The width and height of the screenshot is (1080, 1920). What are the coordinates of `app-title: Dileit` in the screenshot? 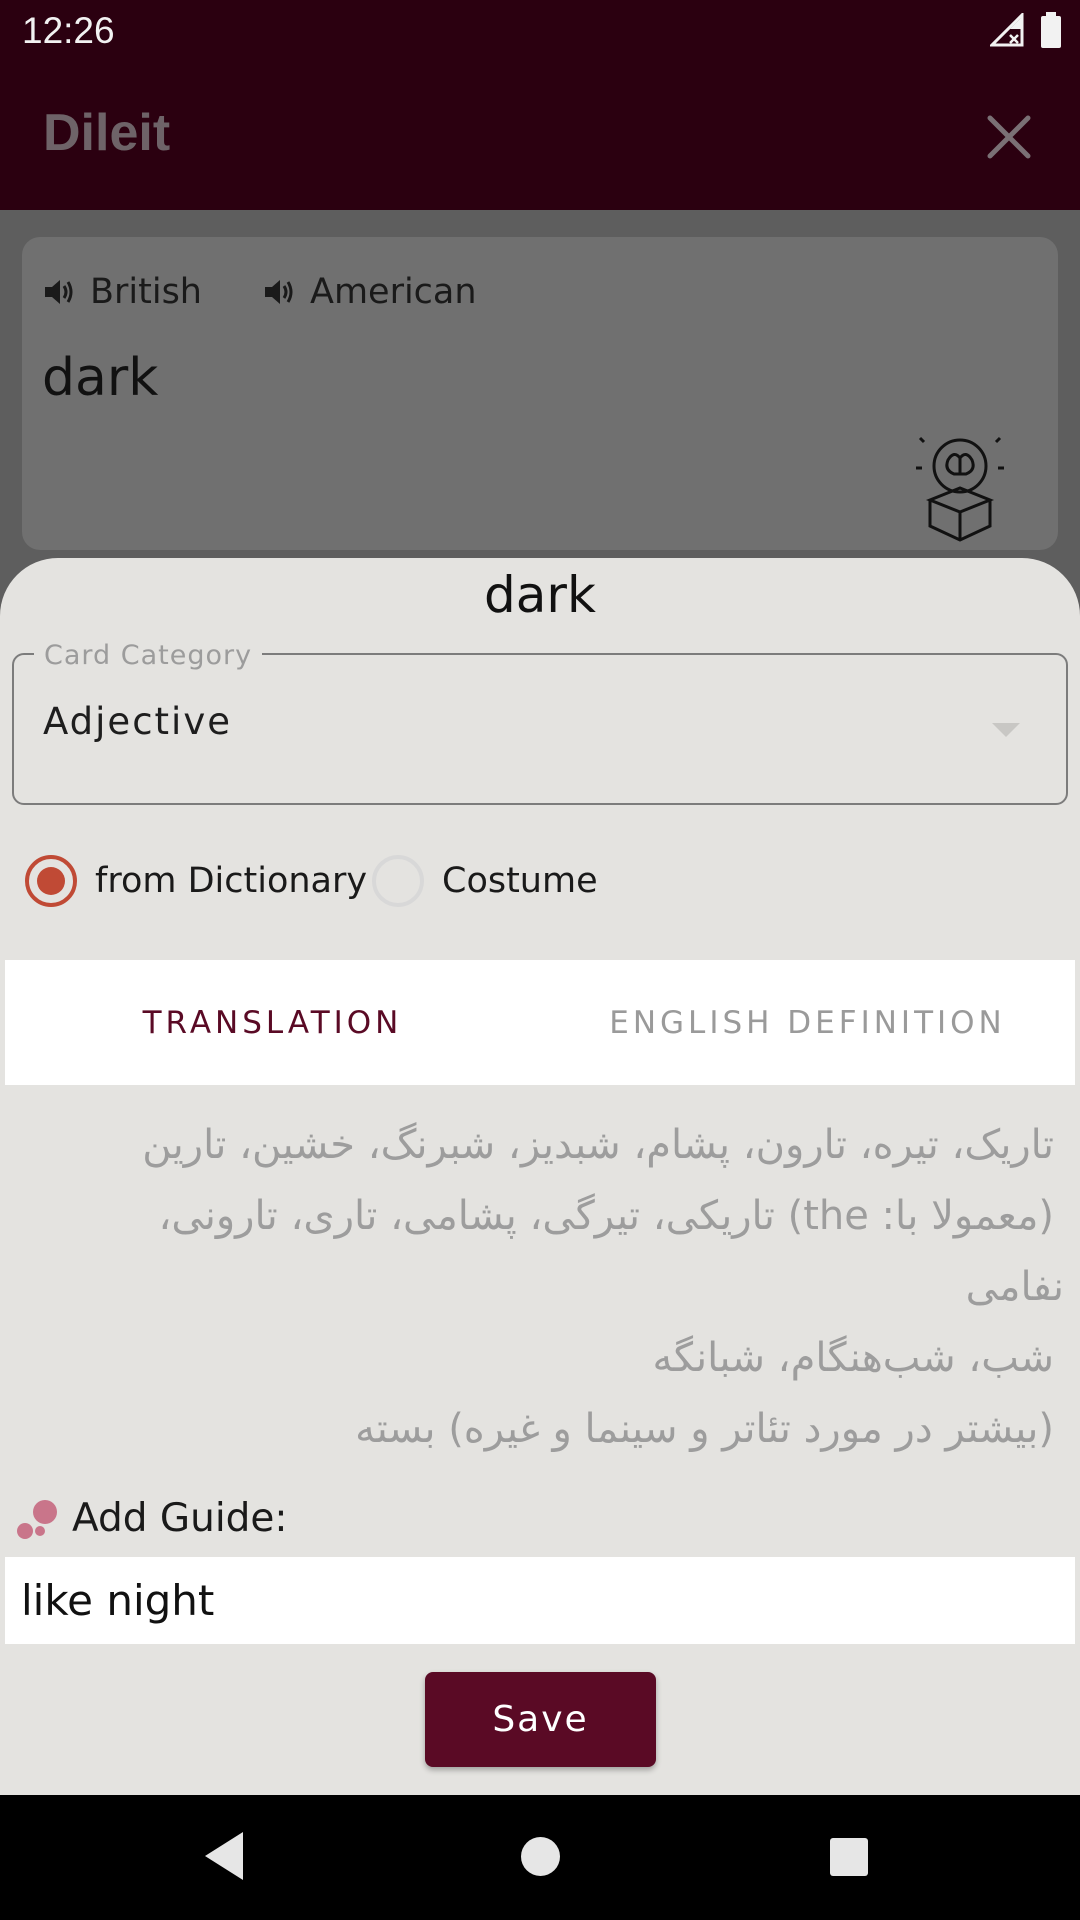 It's located at (107, 133).